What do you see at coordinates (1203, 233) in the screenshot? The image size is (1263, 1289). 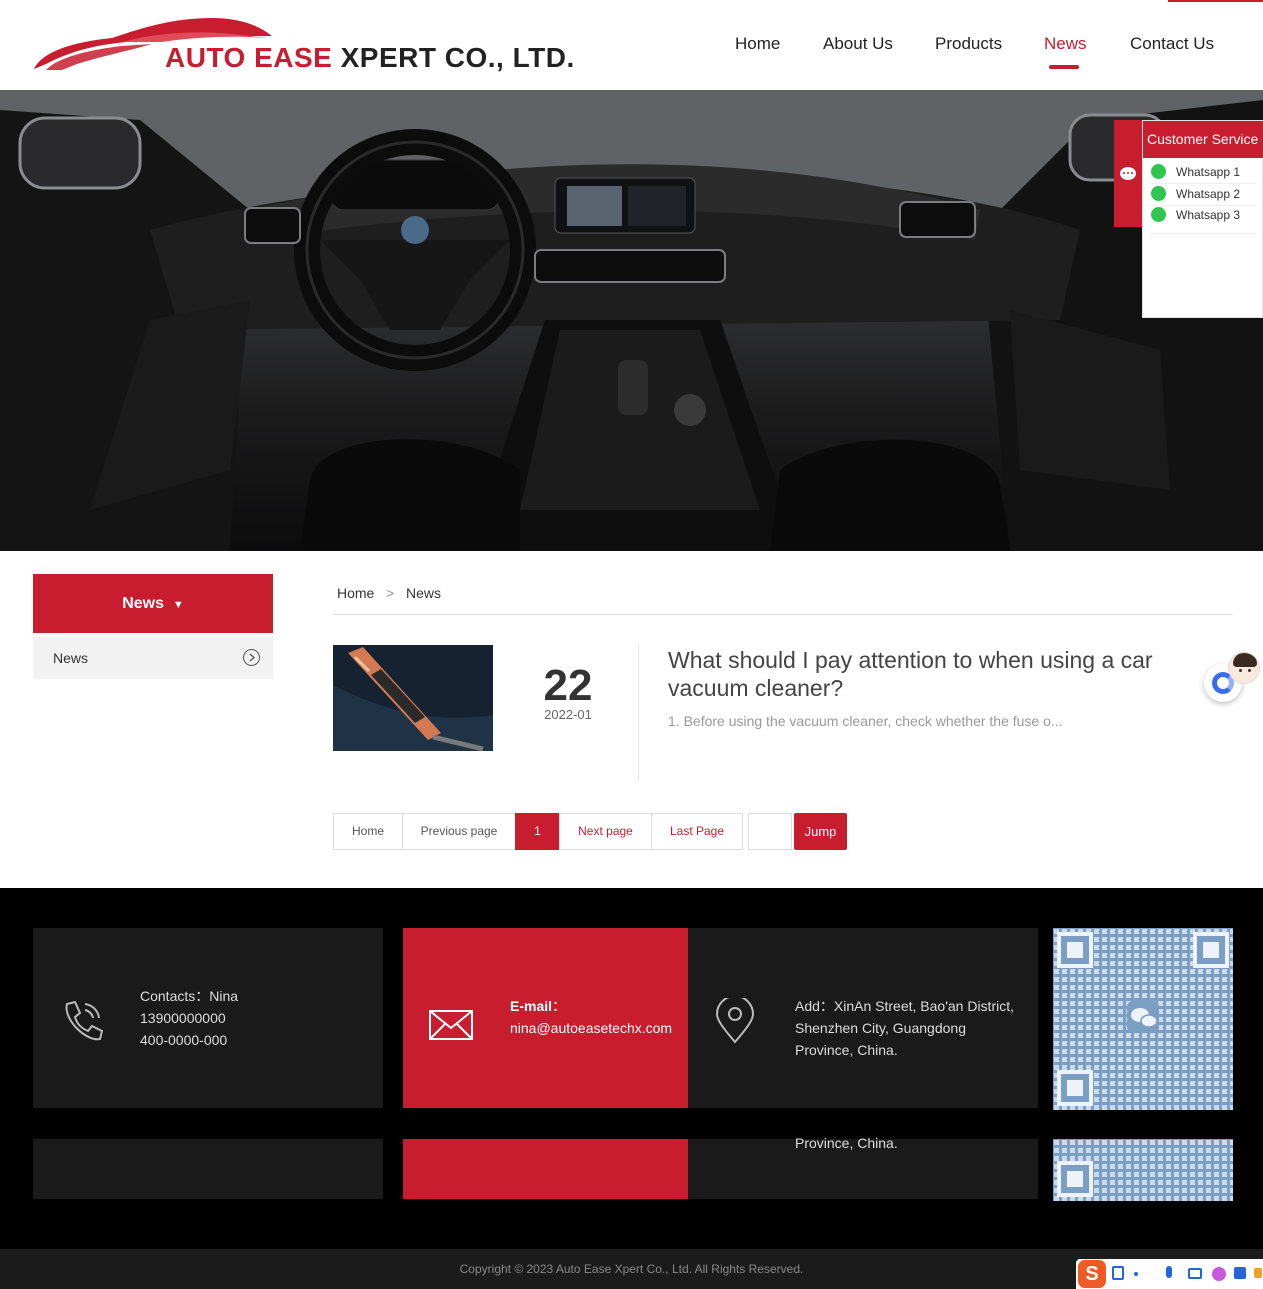 I see `divider` at bounding box center [1203, 233].